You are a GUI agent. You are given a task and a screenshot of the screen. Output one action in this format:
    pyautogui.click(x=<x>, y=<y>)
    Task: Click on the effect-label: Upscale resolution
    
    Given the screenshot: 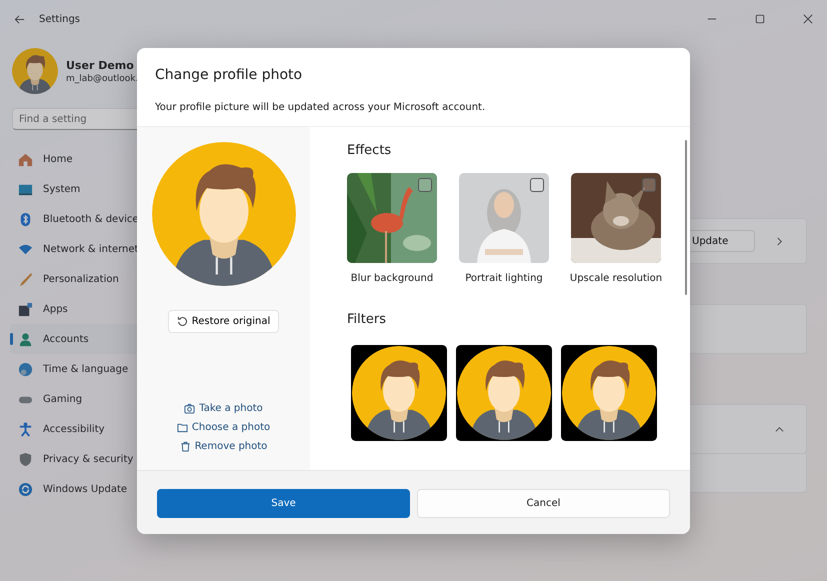 What is the action you would take?
    pyautogui.click(x=616, y=278)
    